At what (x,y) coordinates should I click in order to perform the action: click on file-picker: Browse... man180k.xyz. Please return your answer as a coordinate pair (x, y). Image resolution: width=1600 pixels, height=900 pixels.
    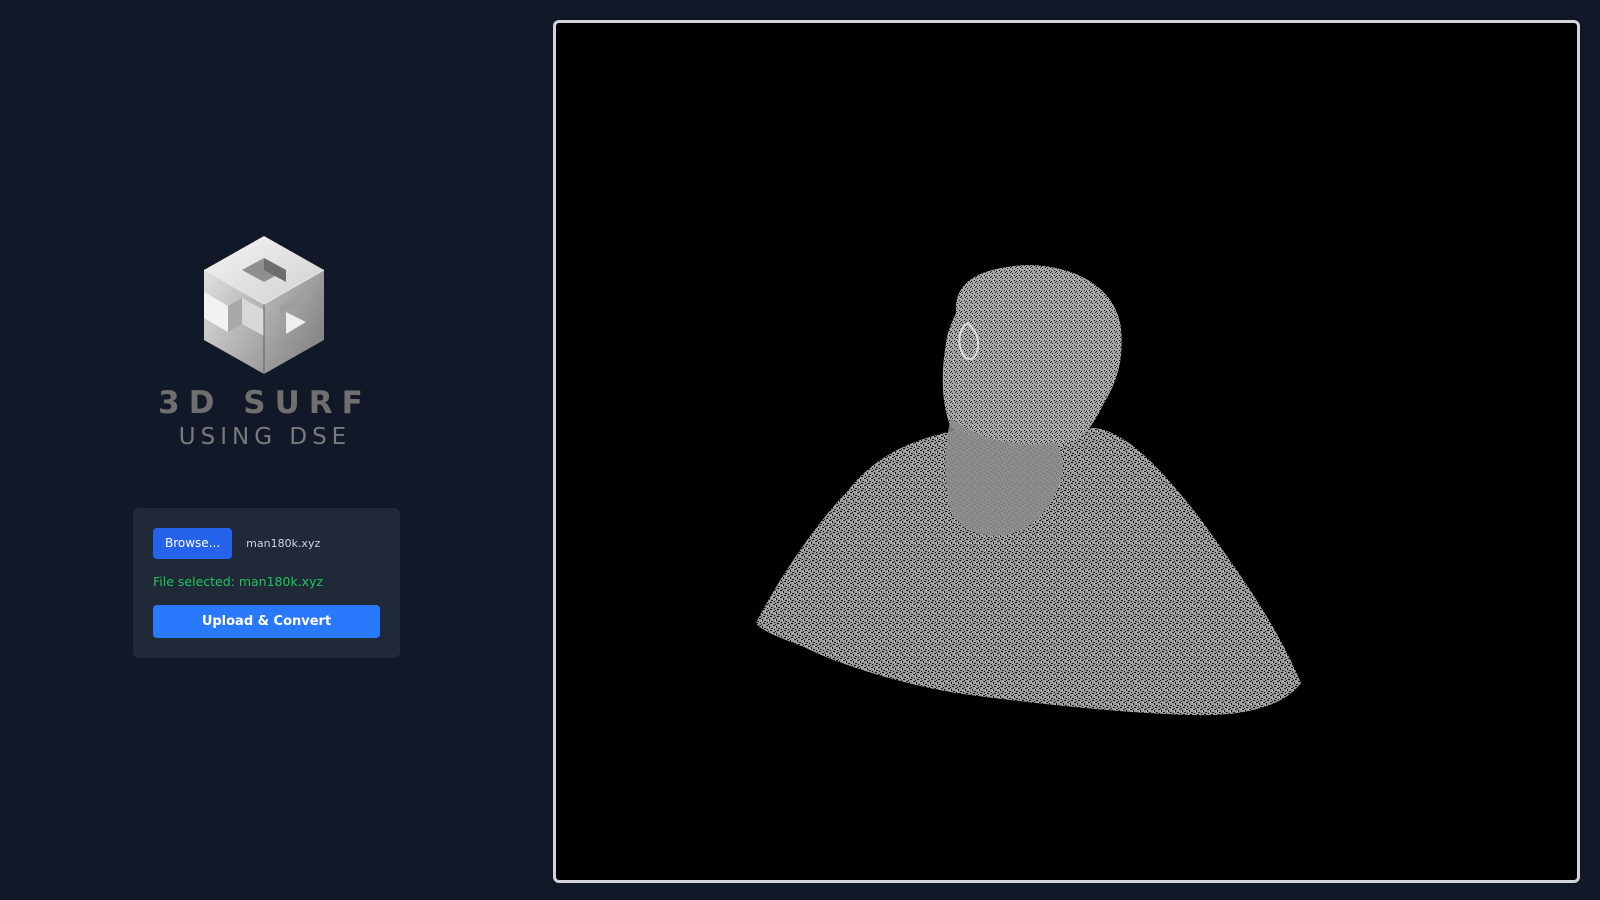
    Looking at the image, I should click on (237, 543).